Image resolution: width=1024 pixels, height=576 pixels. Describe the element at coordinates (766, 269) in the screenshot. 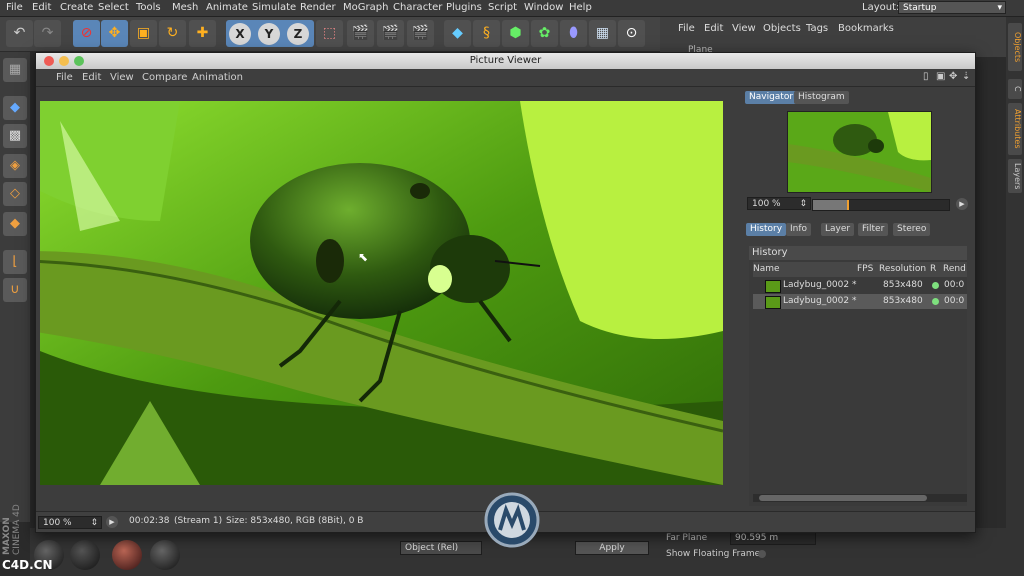

I see `col-name: Name` at that location.